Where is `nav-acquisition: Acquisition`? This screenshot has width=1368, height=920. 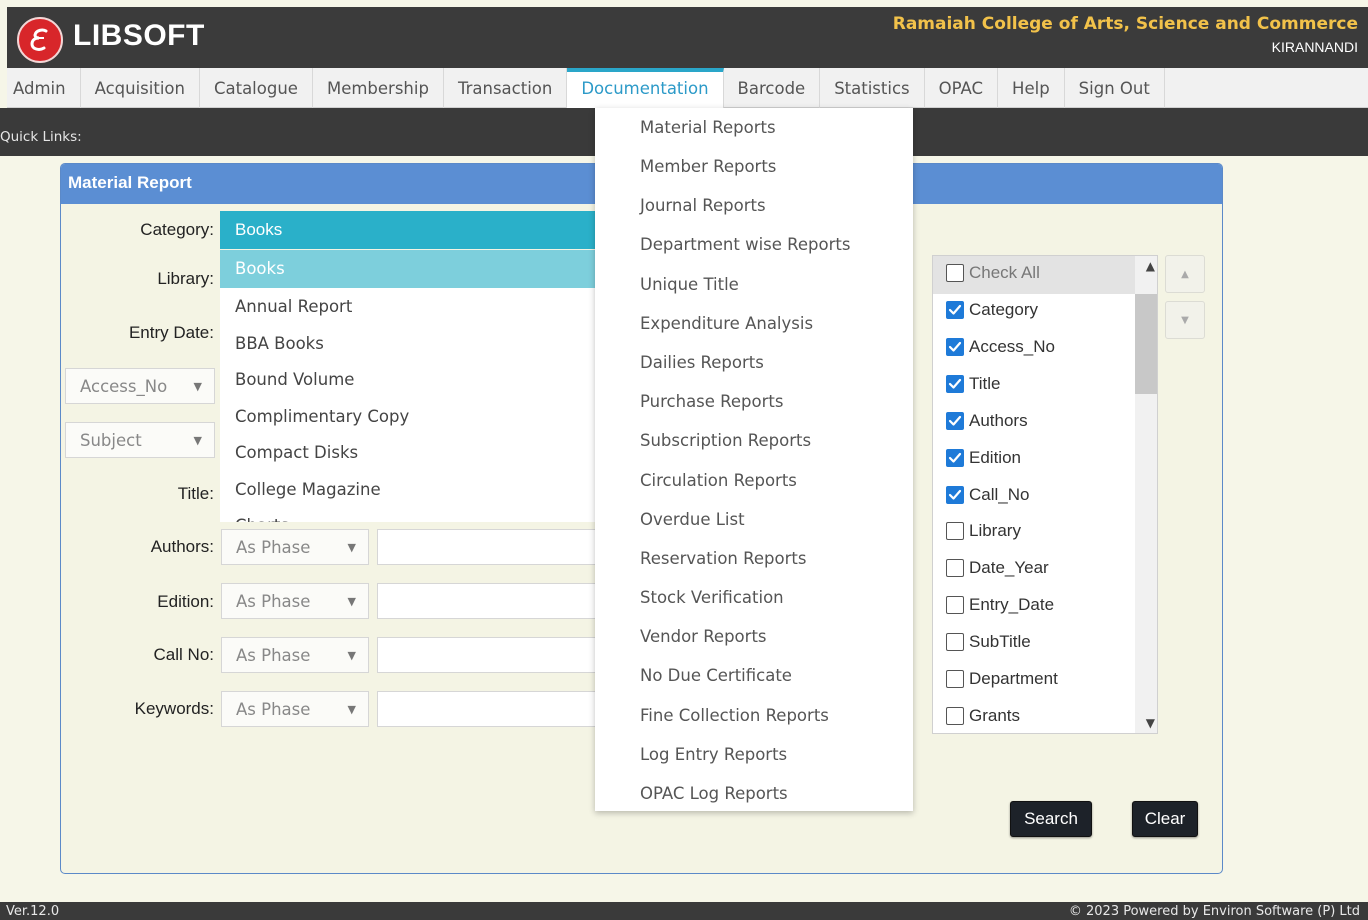
nav-acquisition: Acquisition is located at coordinates (140, 88).